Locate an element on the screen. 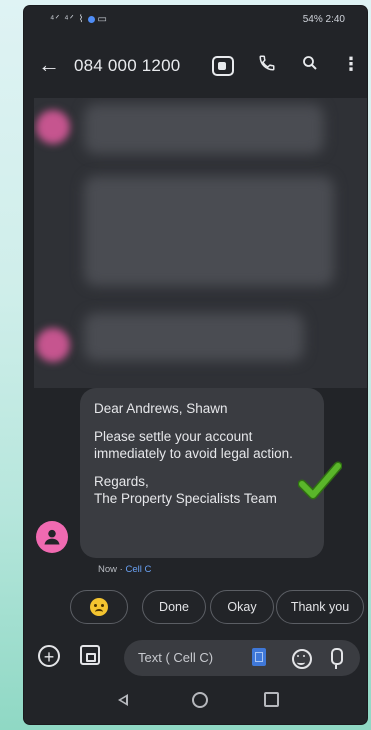 This screenshot has height=730, width=371. notification-dot-icon is located at coordinates (91, 19).